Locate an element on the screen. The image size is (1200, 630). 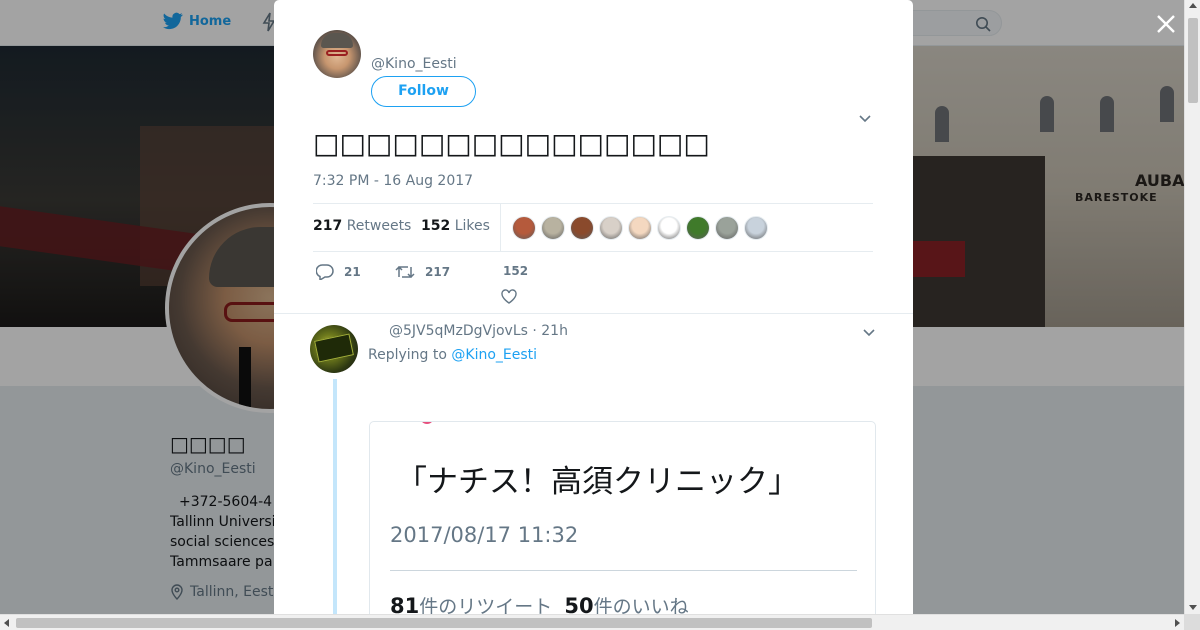
scroll-down-icon is located at coordinates (1193, 607).